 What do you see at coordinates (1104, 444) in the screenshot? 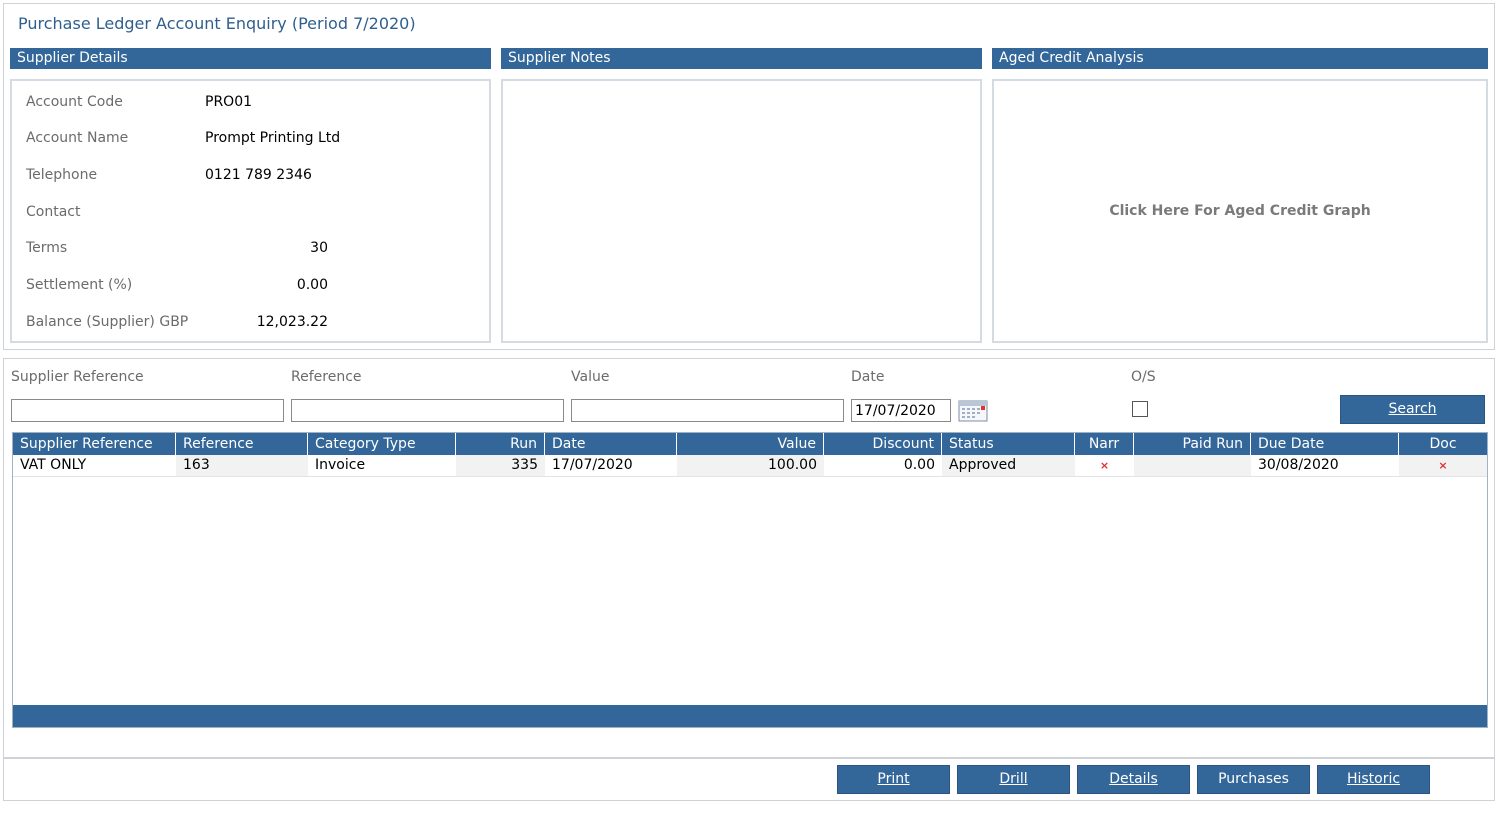
I see `col-narr: Narr` at bounding box center [1104, 444].